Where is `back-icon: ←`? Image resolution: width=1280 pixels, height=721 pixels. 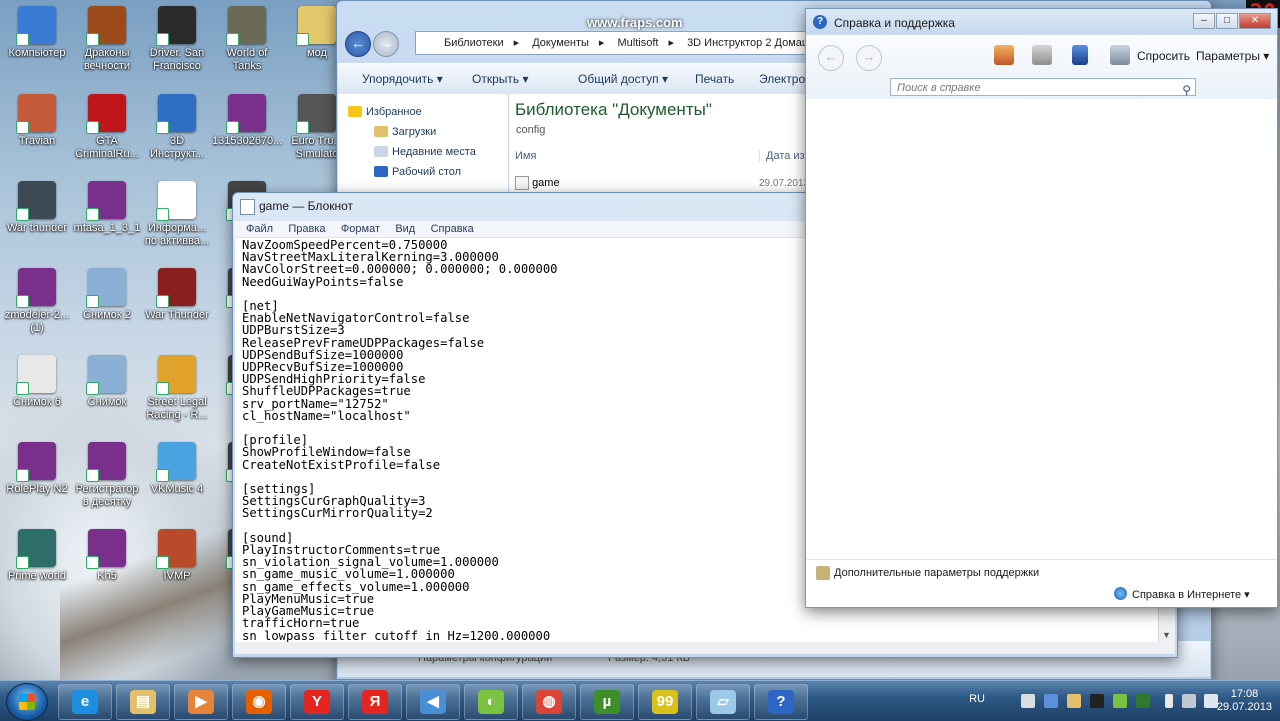 back-icon: ← is located at coordinates (831, 58).